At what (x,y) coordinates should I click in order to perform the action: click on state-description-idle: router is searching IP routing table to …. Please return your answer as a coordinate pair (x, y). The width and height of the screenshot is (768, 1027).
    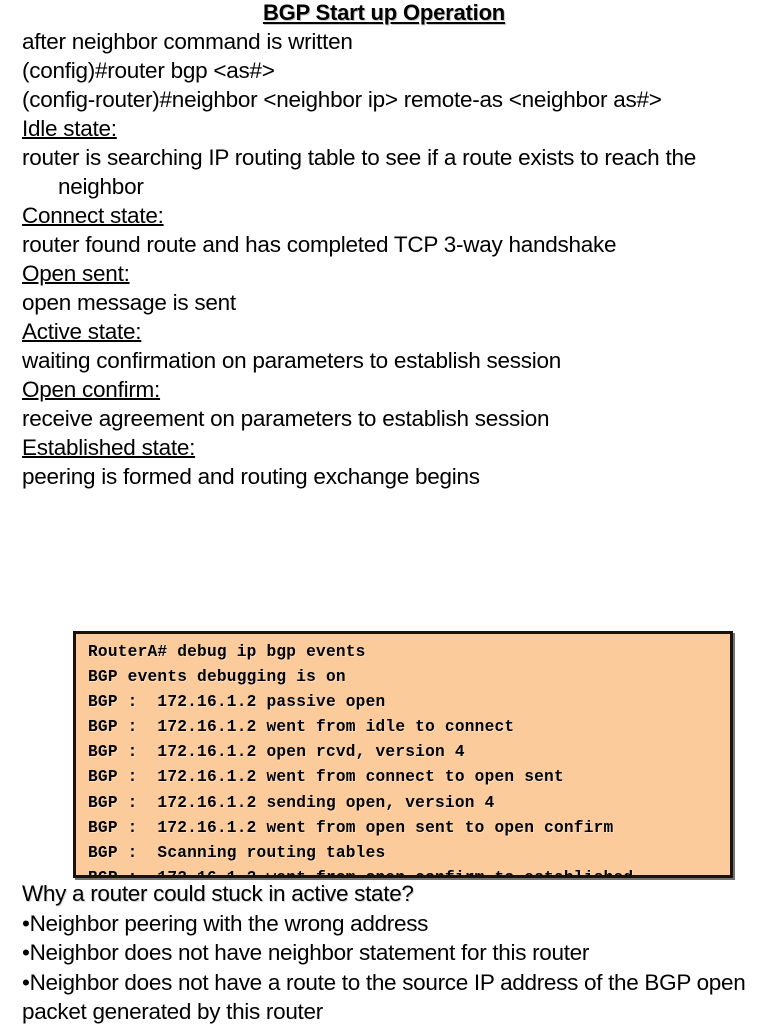
    Looking at the image, I should click on (362, 172).